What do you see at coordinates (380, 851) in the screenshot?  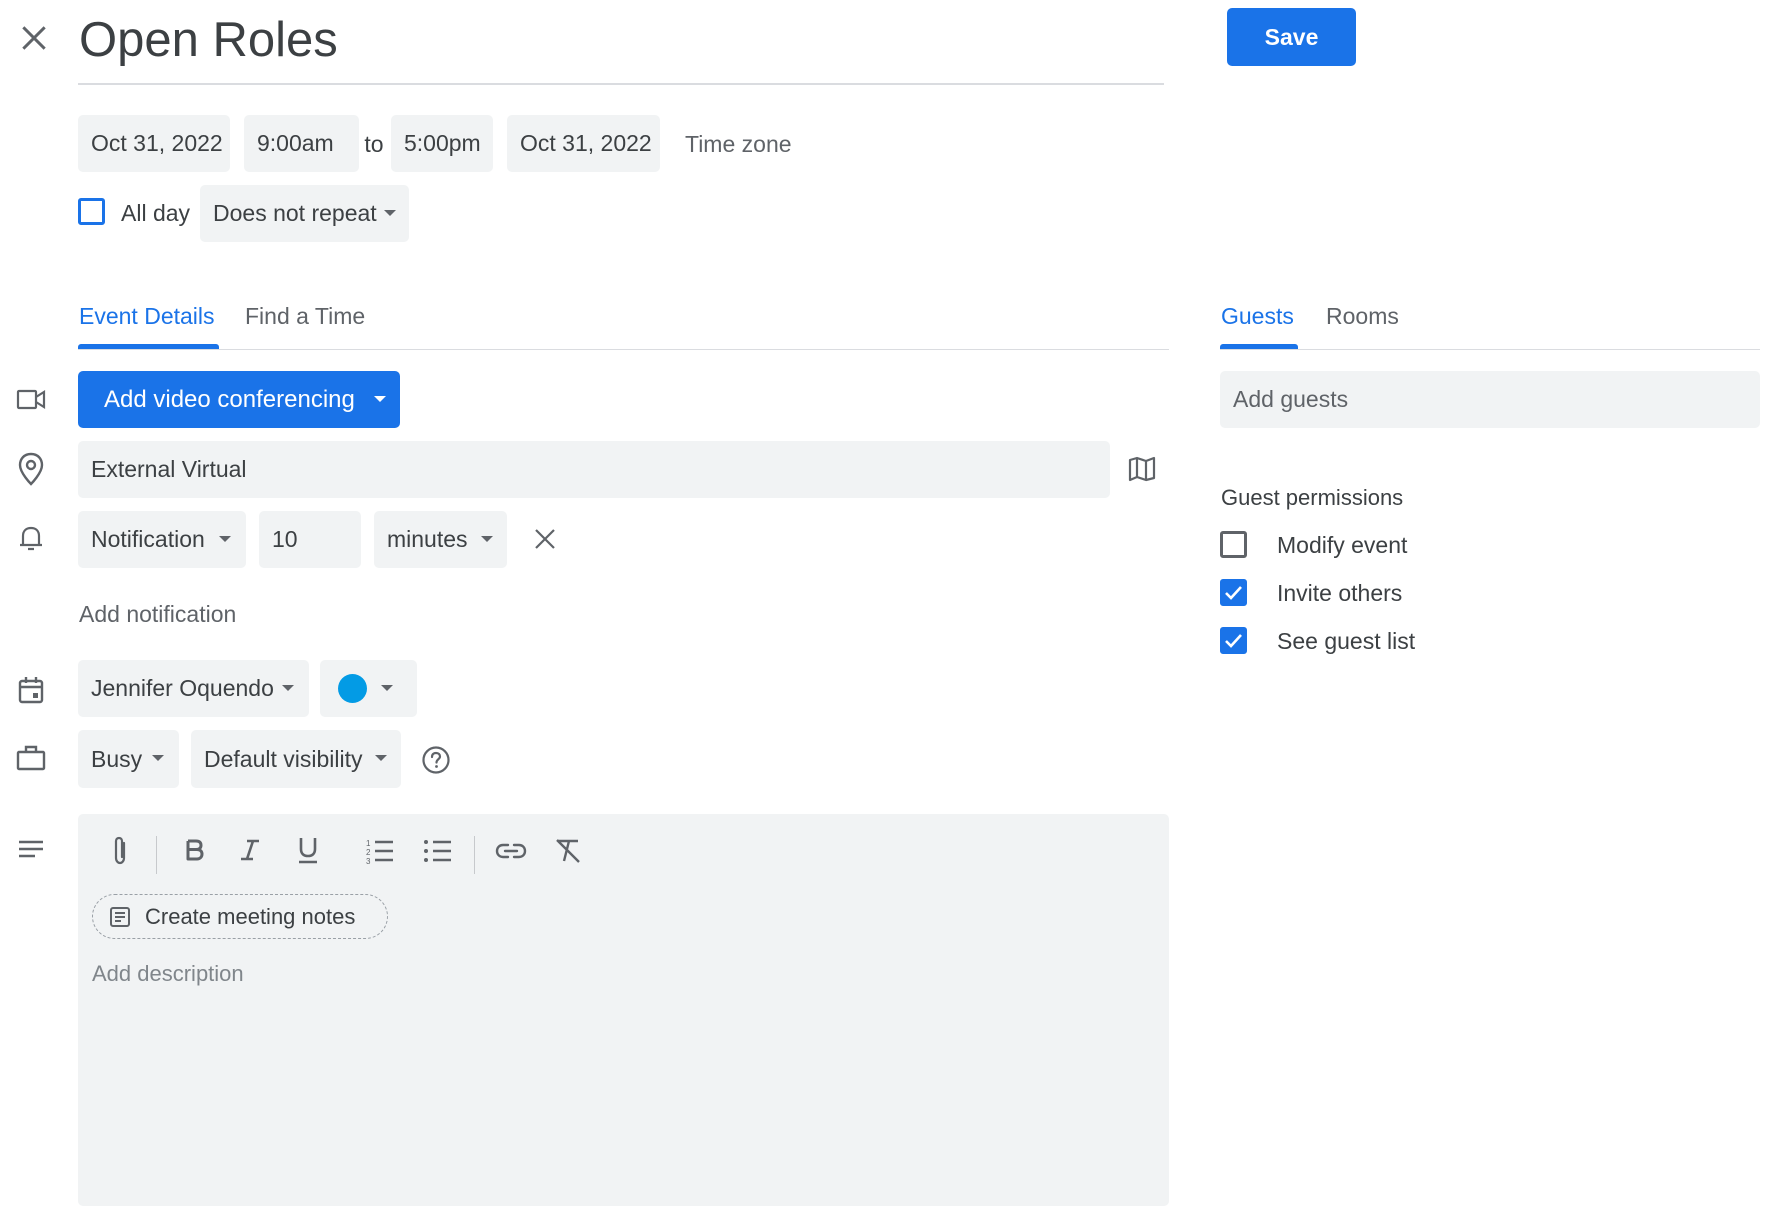 I see `numbered-list-icon: 123` at bounding box center [380, 851].